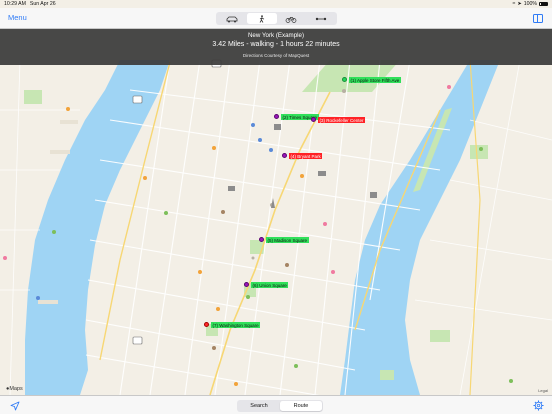  I want to click on battery-percent: 100%, so click(530, 4).